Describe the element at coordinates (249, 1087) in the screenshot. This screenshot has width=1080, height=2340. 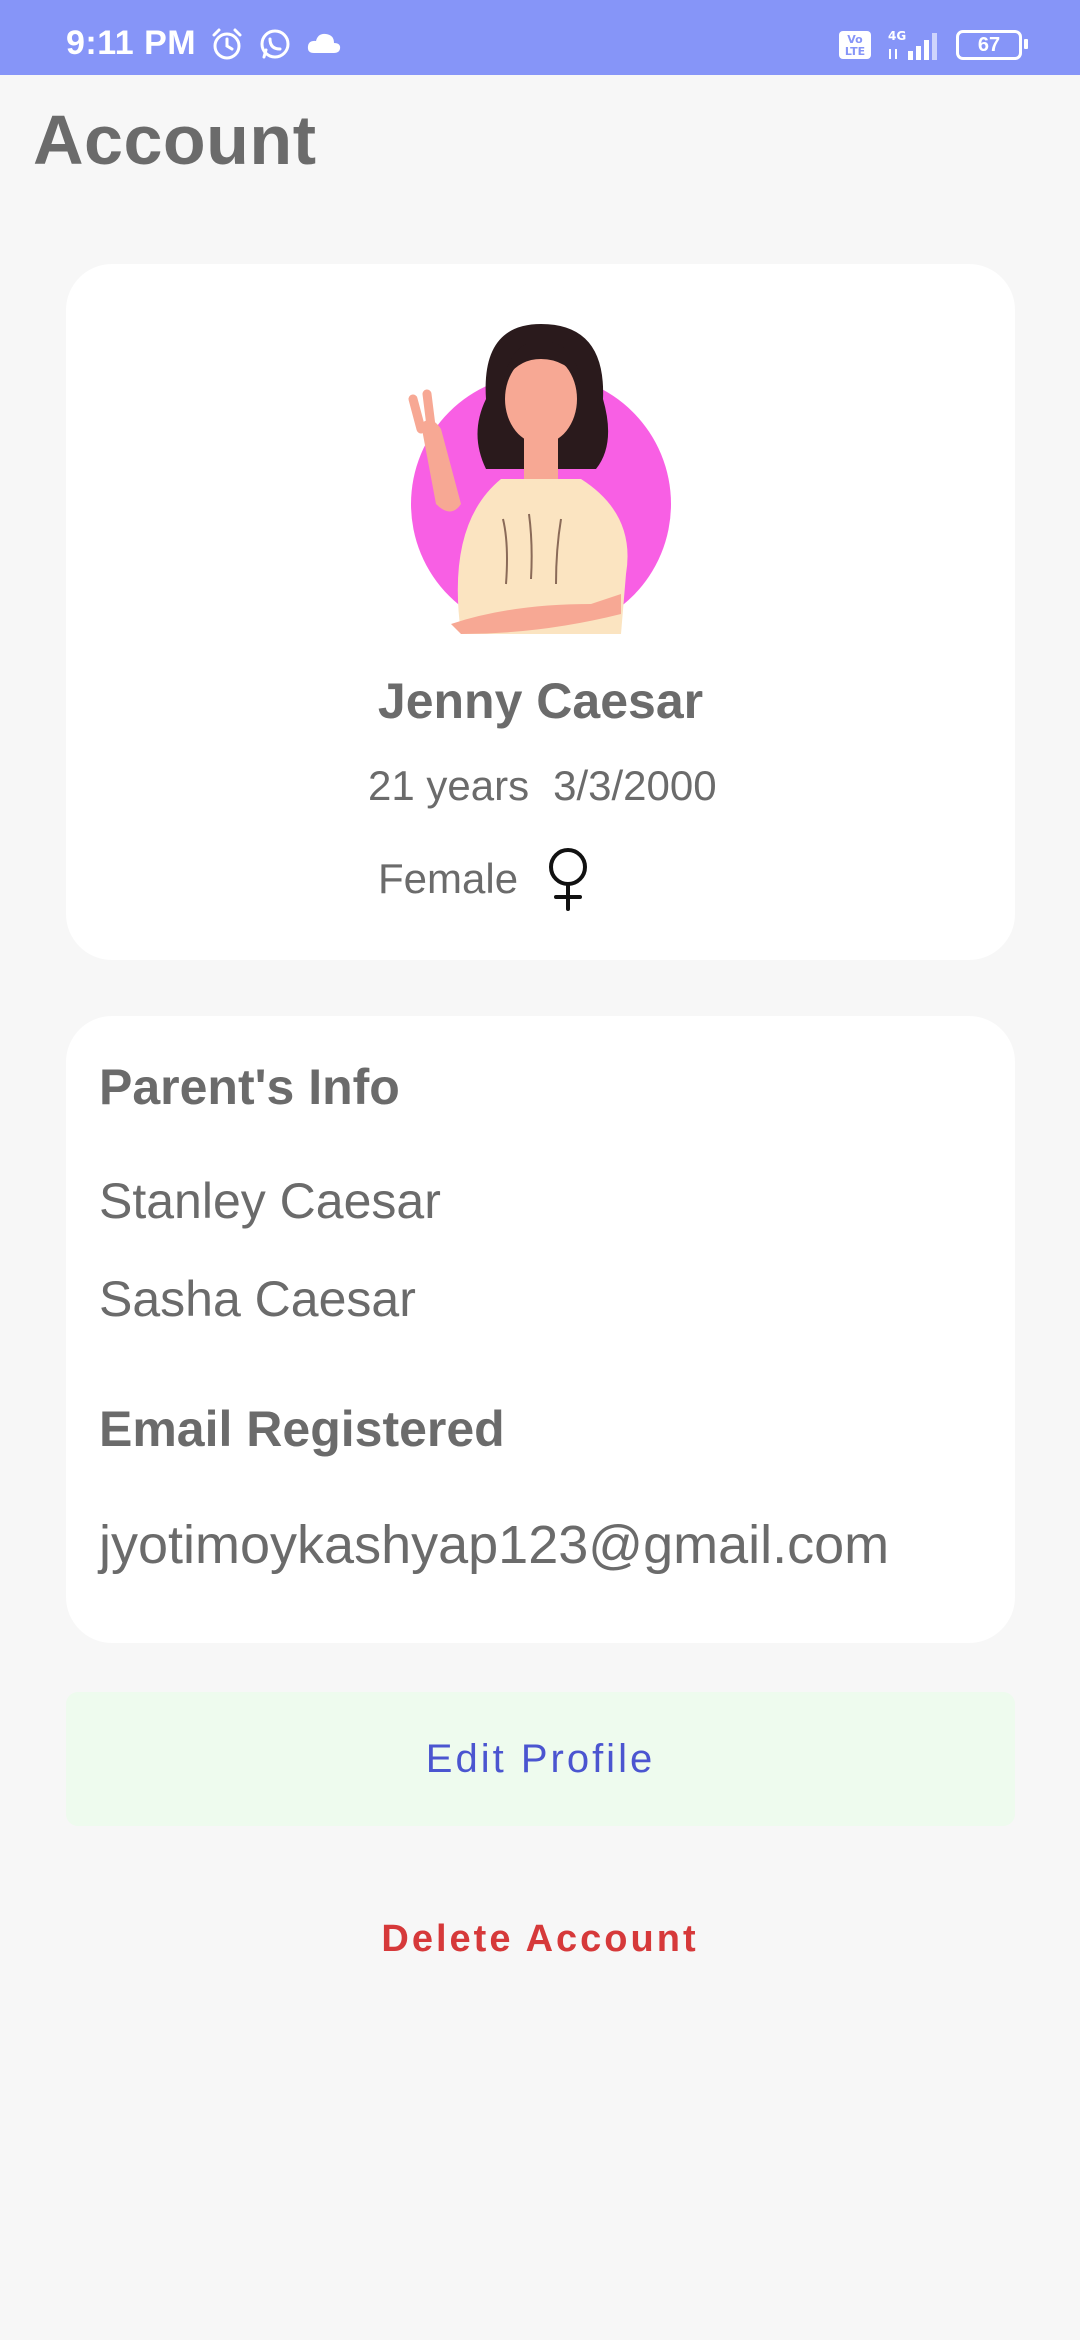
I see `parents-info-heading: Parent's Info` at that location.